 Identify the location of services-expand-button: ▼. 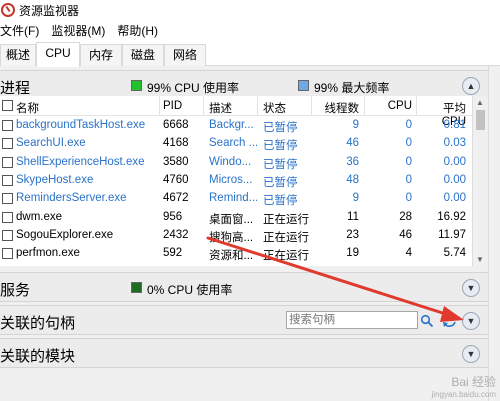
(471, 288).